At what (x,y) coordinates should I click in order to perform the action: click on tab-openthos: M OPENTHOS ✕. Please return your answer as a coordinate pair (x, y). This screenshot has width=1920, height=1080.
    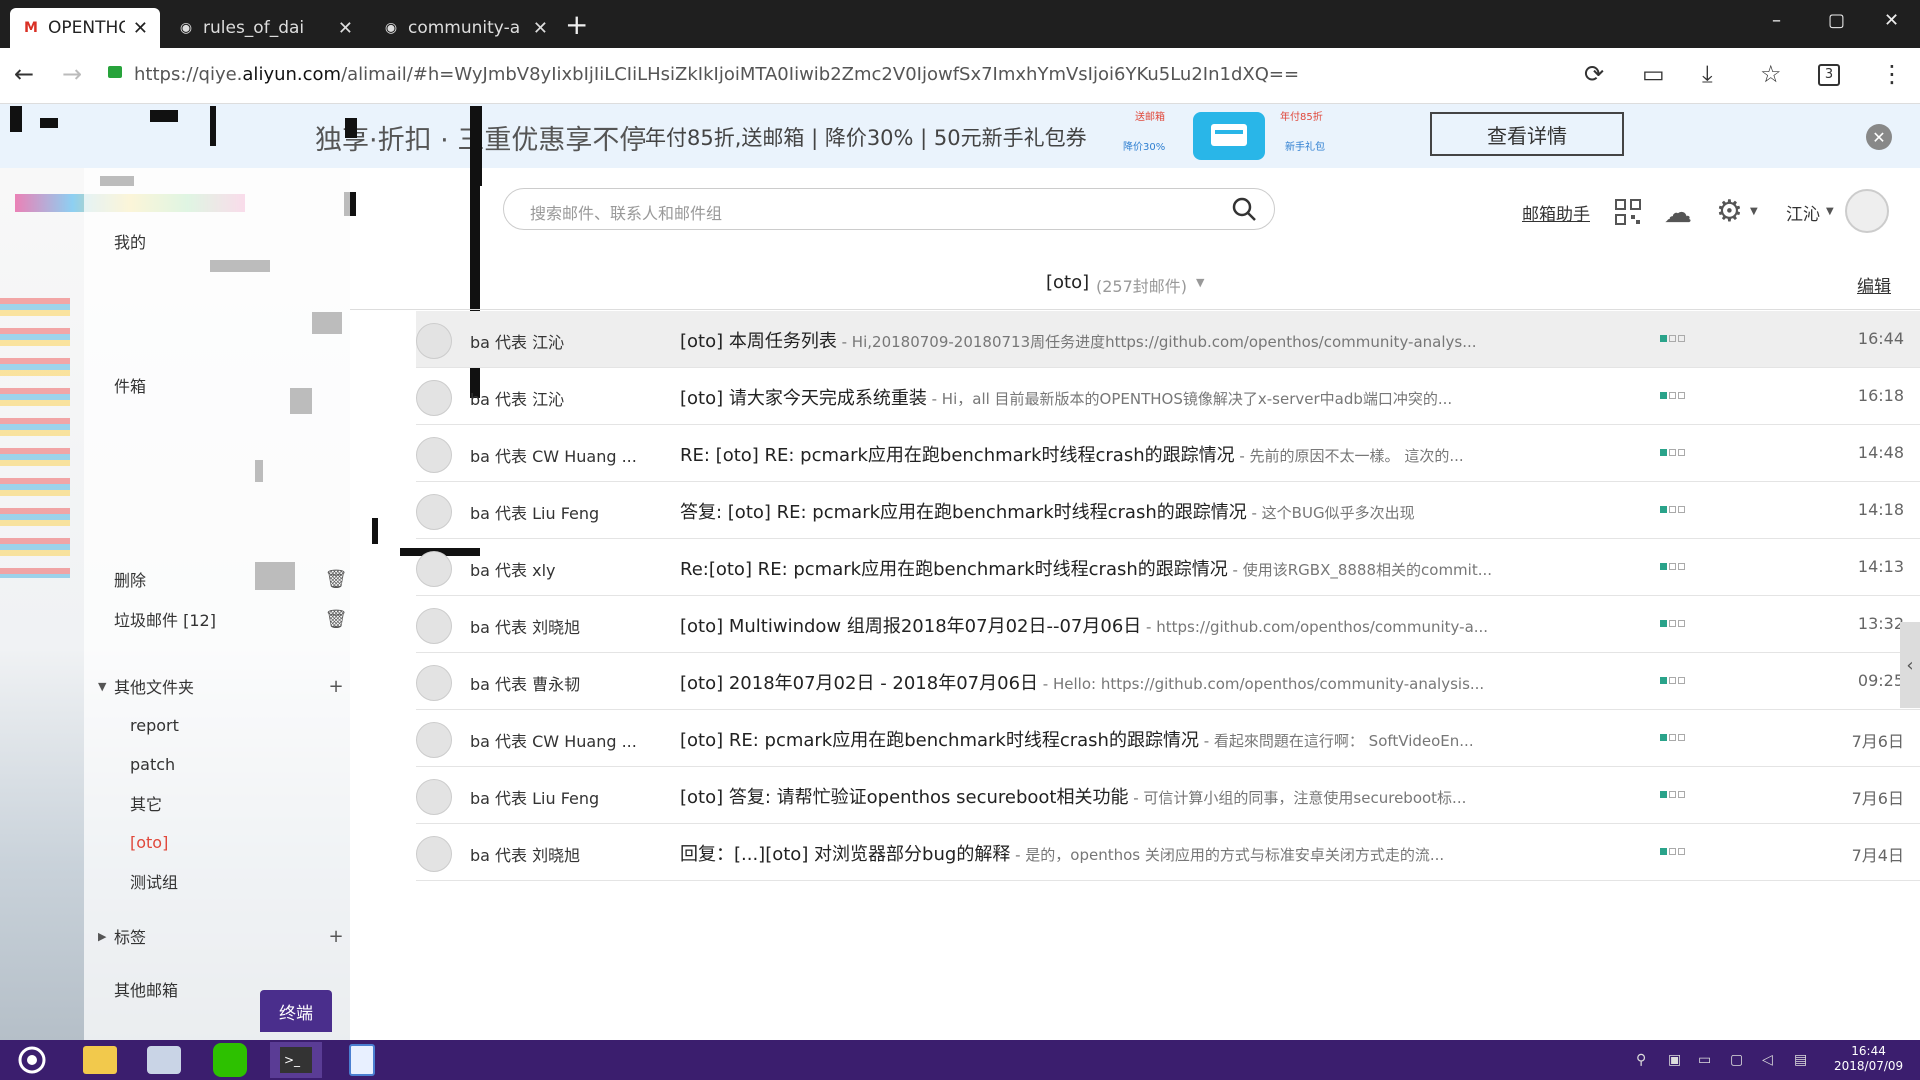
    Looking at the image, I should click on (85, 28).